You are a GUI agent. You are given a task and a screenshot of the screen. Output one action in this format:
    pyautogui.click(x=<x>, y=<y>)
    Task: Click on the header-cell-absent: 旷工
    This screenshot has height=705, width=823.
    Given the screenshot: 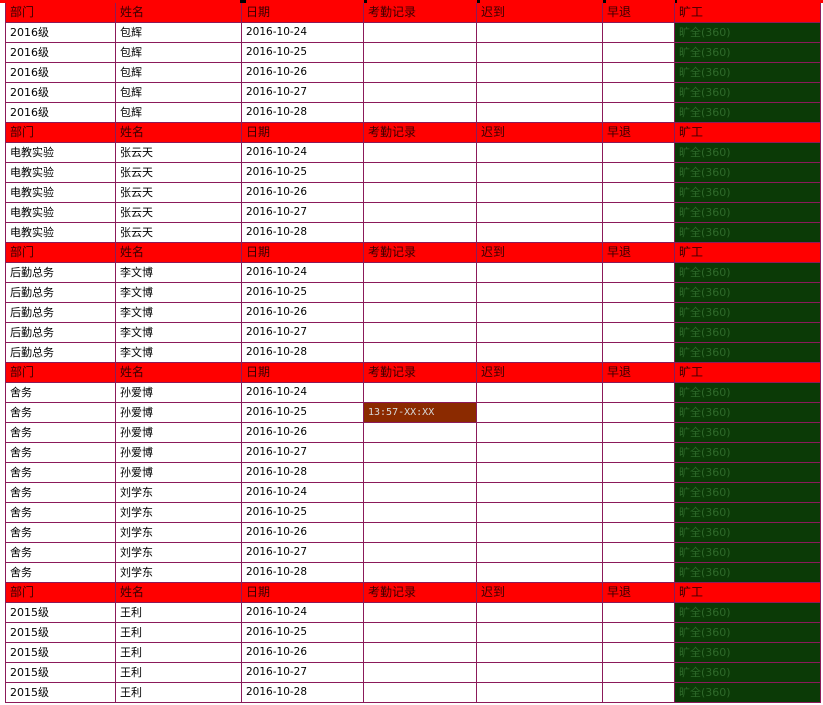 What is the action you would take?
    pyautogui.click(x=748, y=253)
    